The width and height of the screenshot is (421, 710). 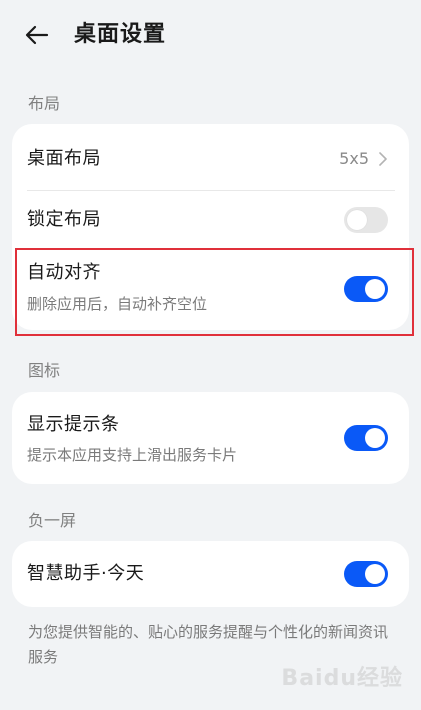 I want to click on lock-layout-title: 锁定布局, so click(x=64, y=219).